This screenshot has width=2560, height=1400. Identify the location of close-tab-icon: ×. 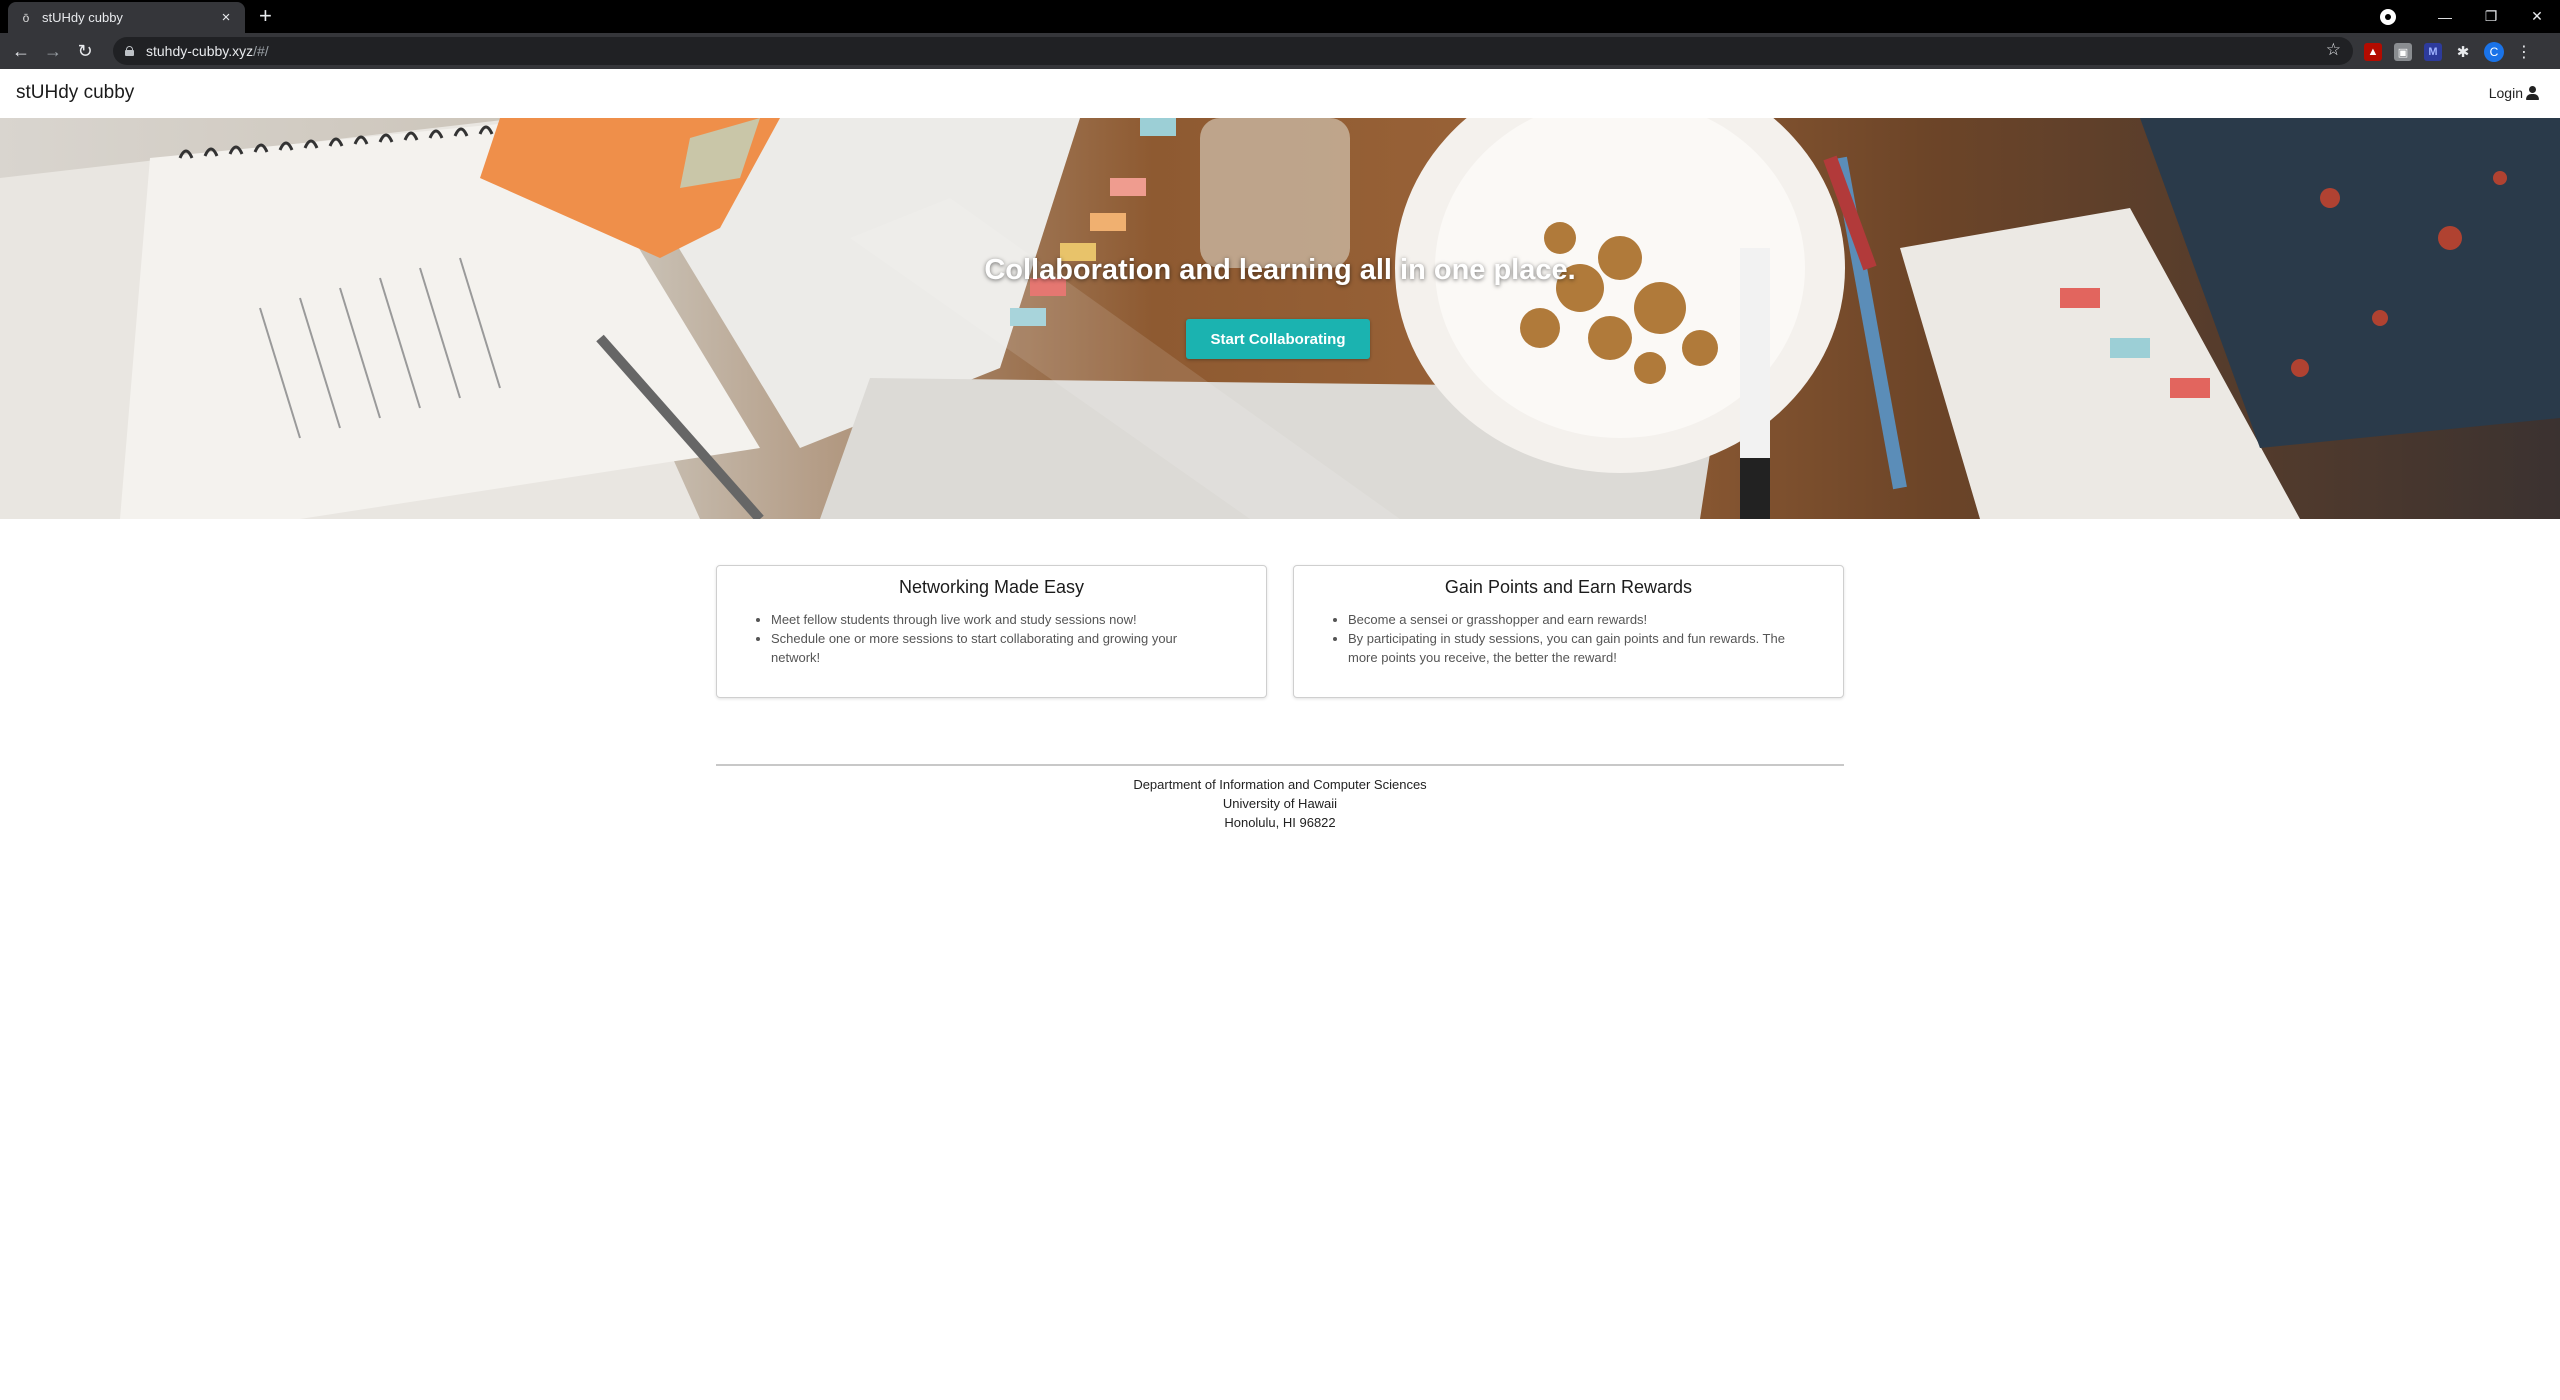
(226, 17).